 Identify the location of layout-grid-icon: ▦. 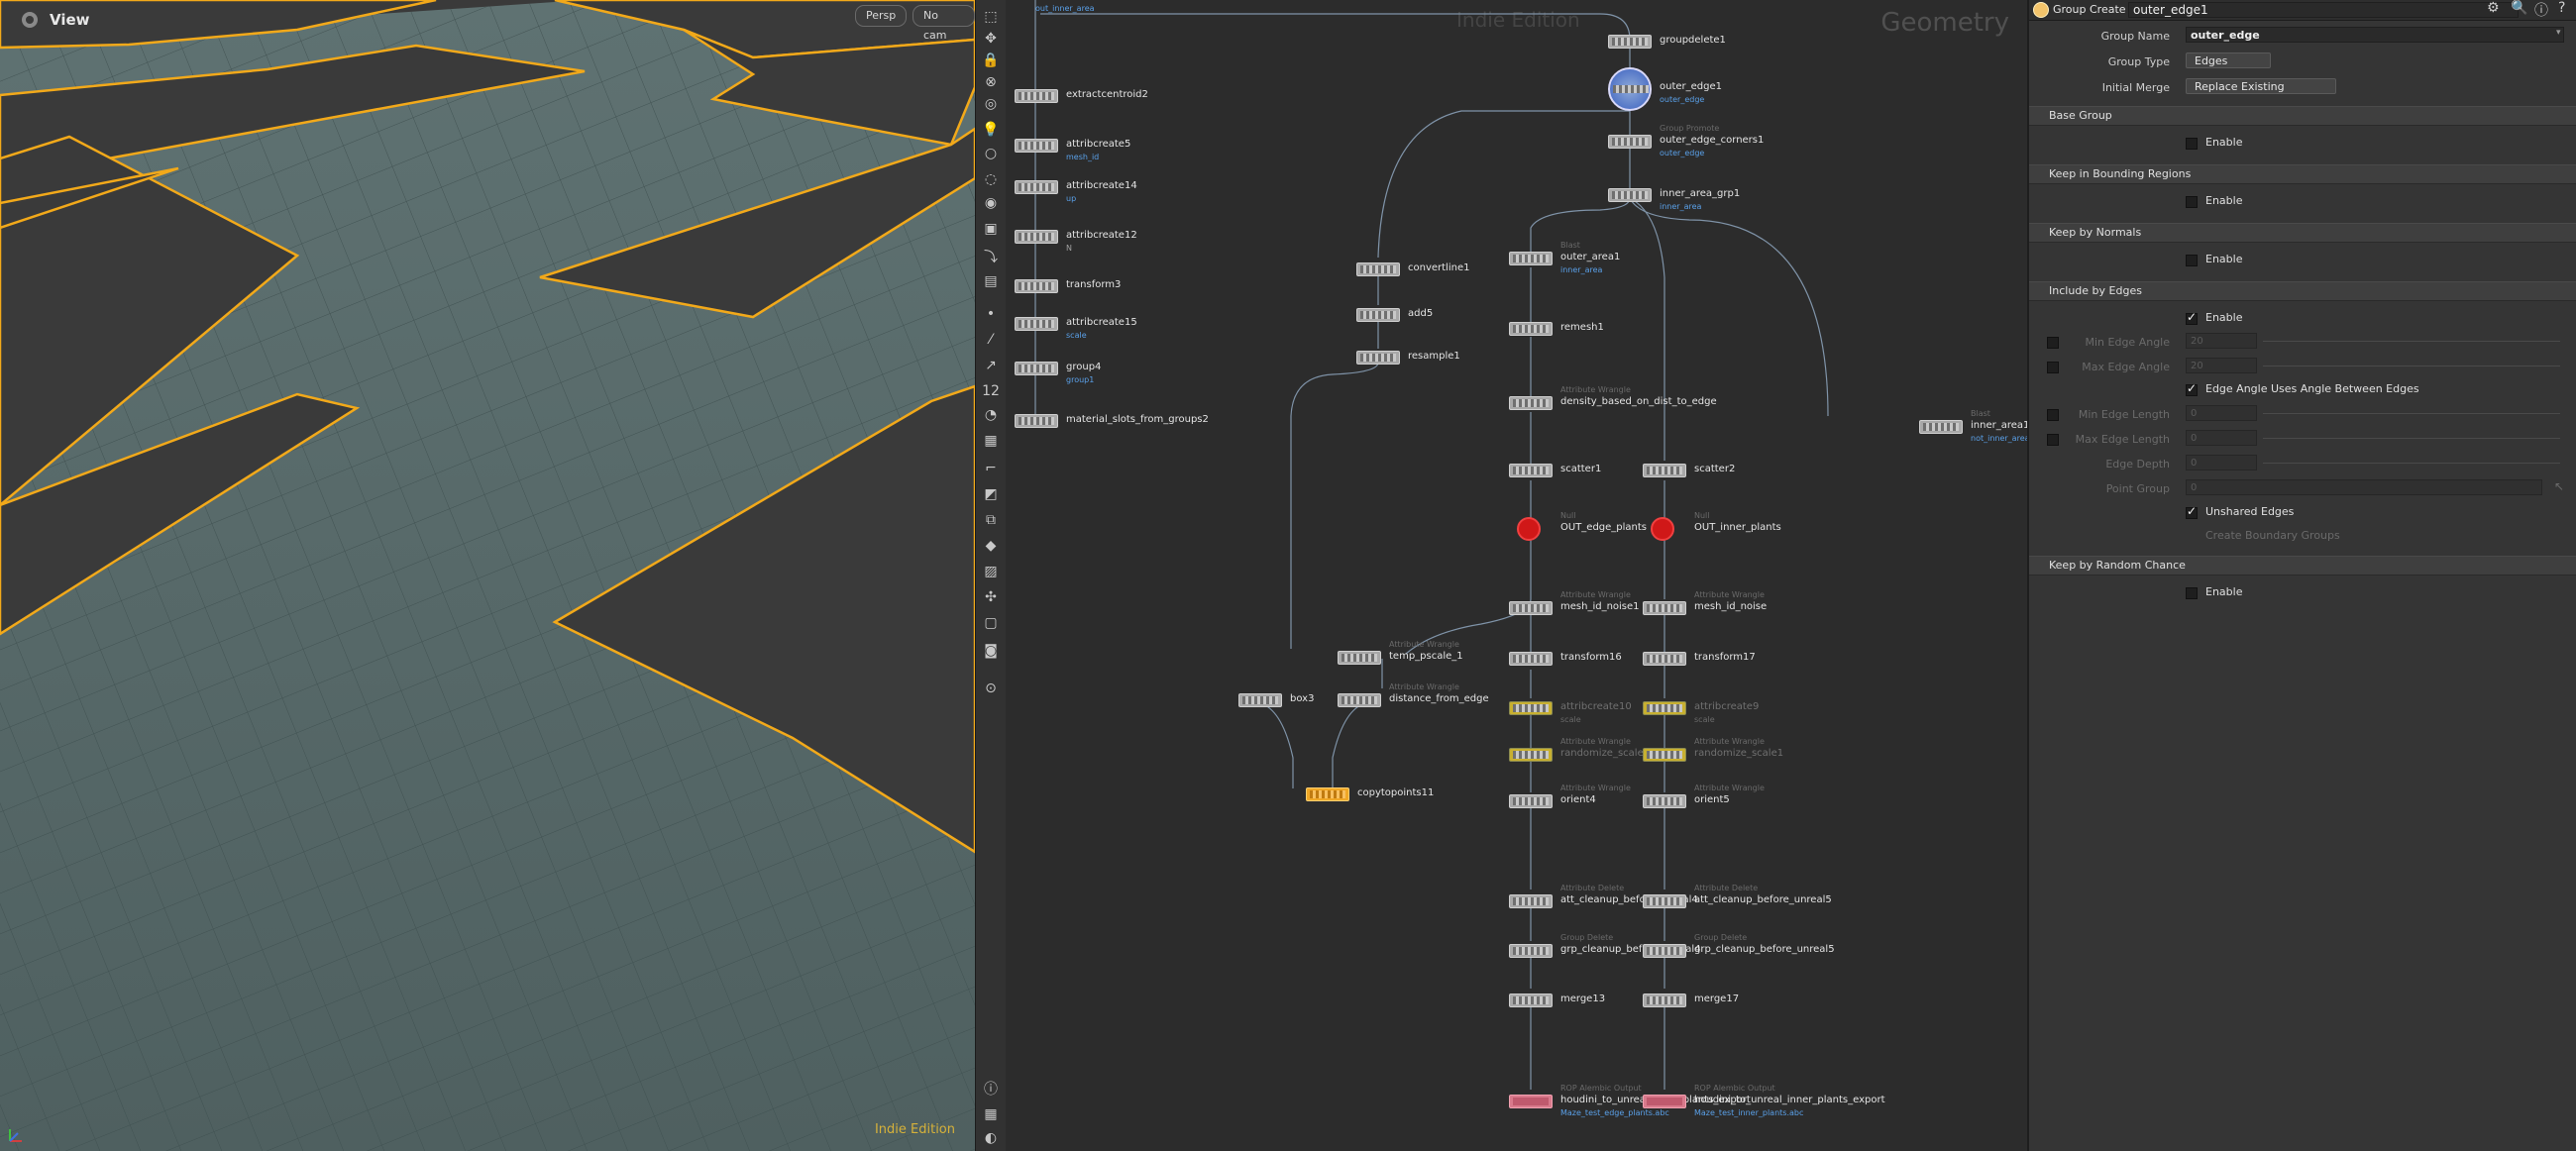
(991, 1114).